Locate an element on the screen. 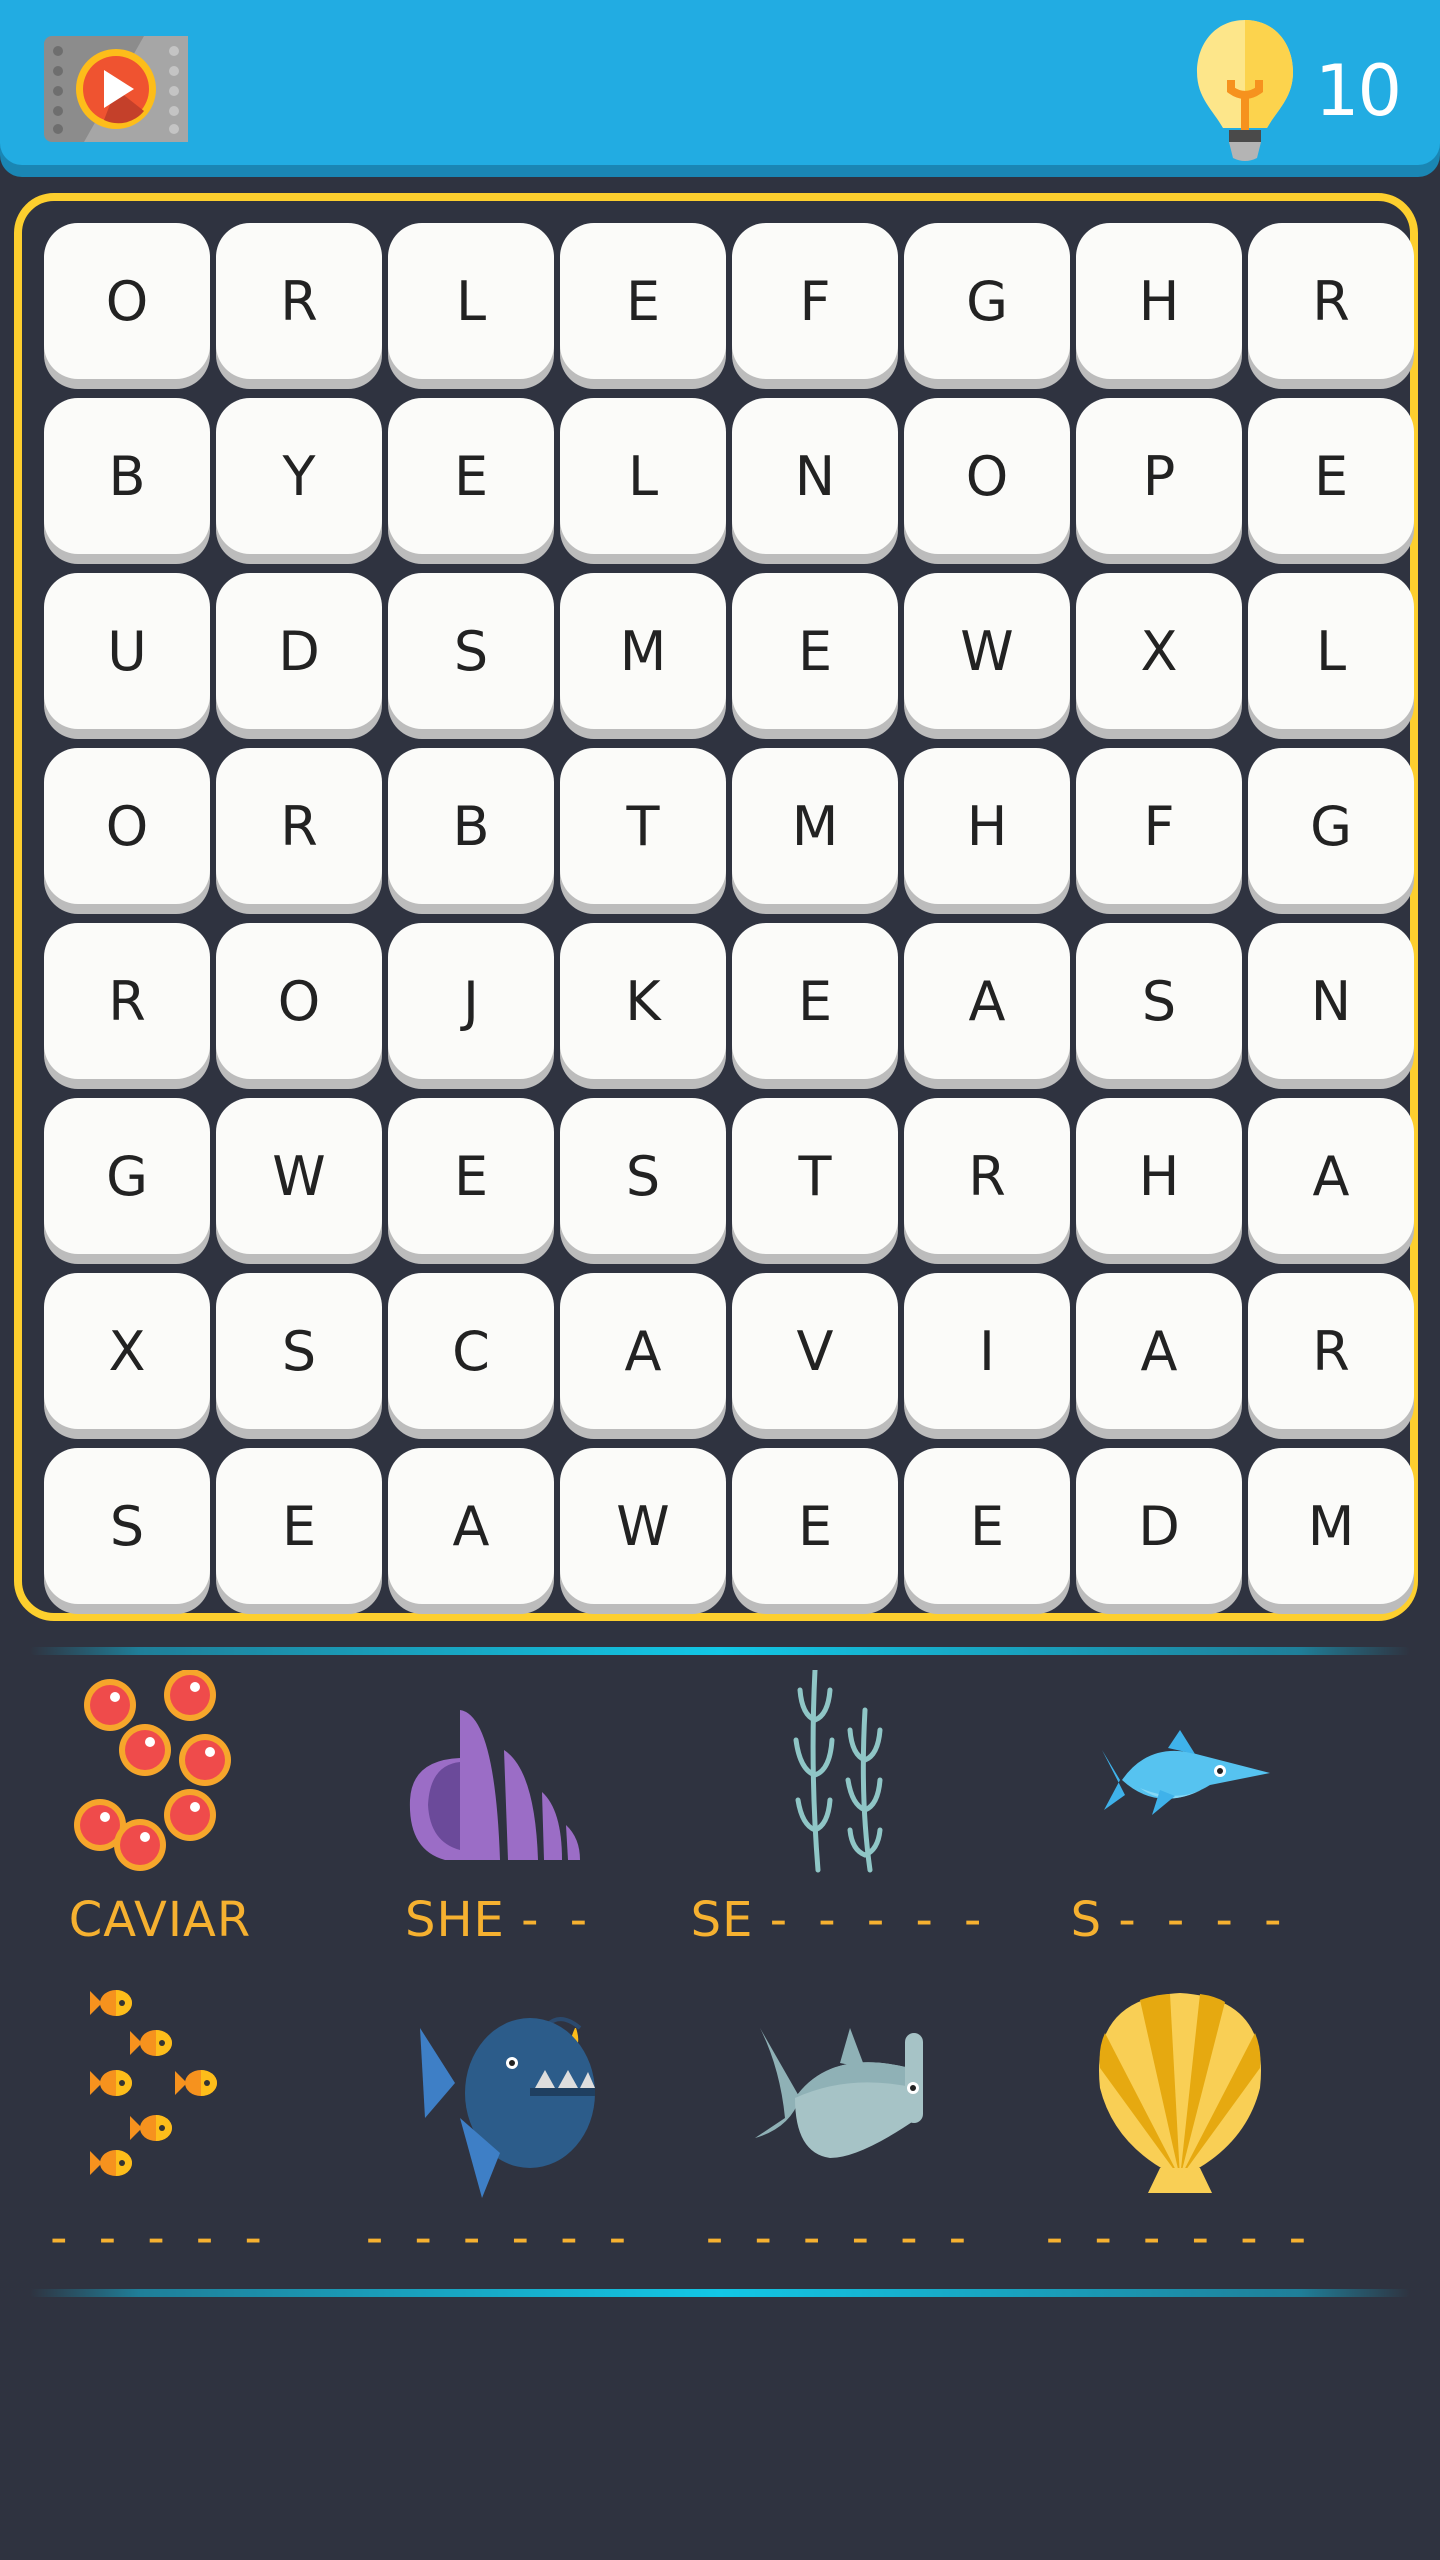 The image size is (1440, 2560). clue-hidden-slots: - - - - - - is located at coordinates (840, 2238).